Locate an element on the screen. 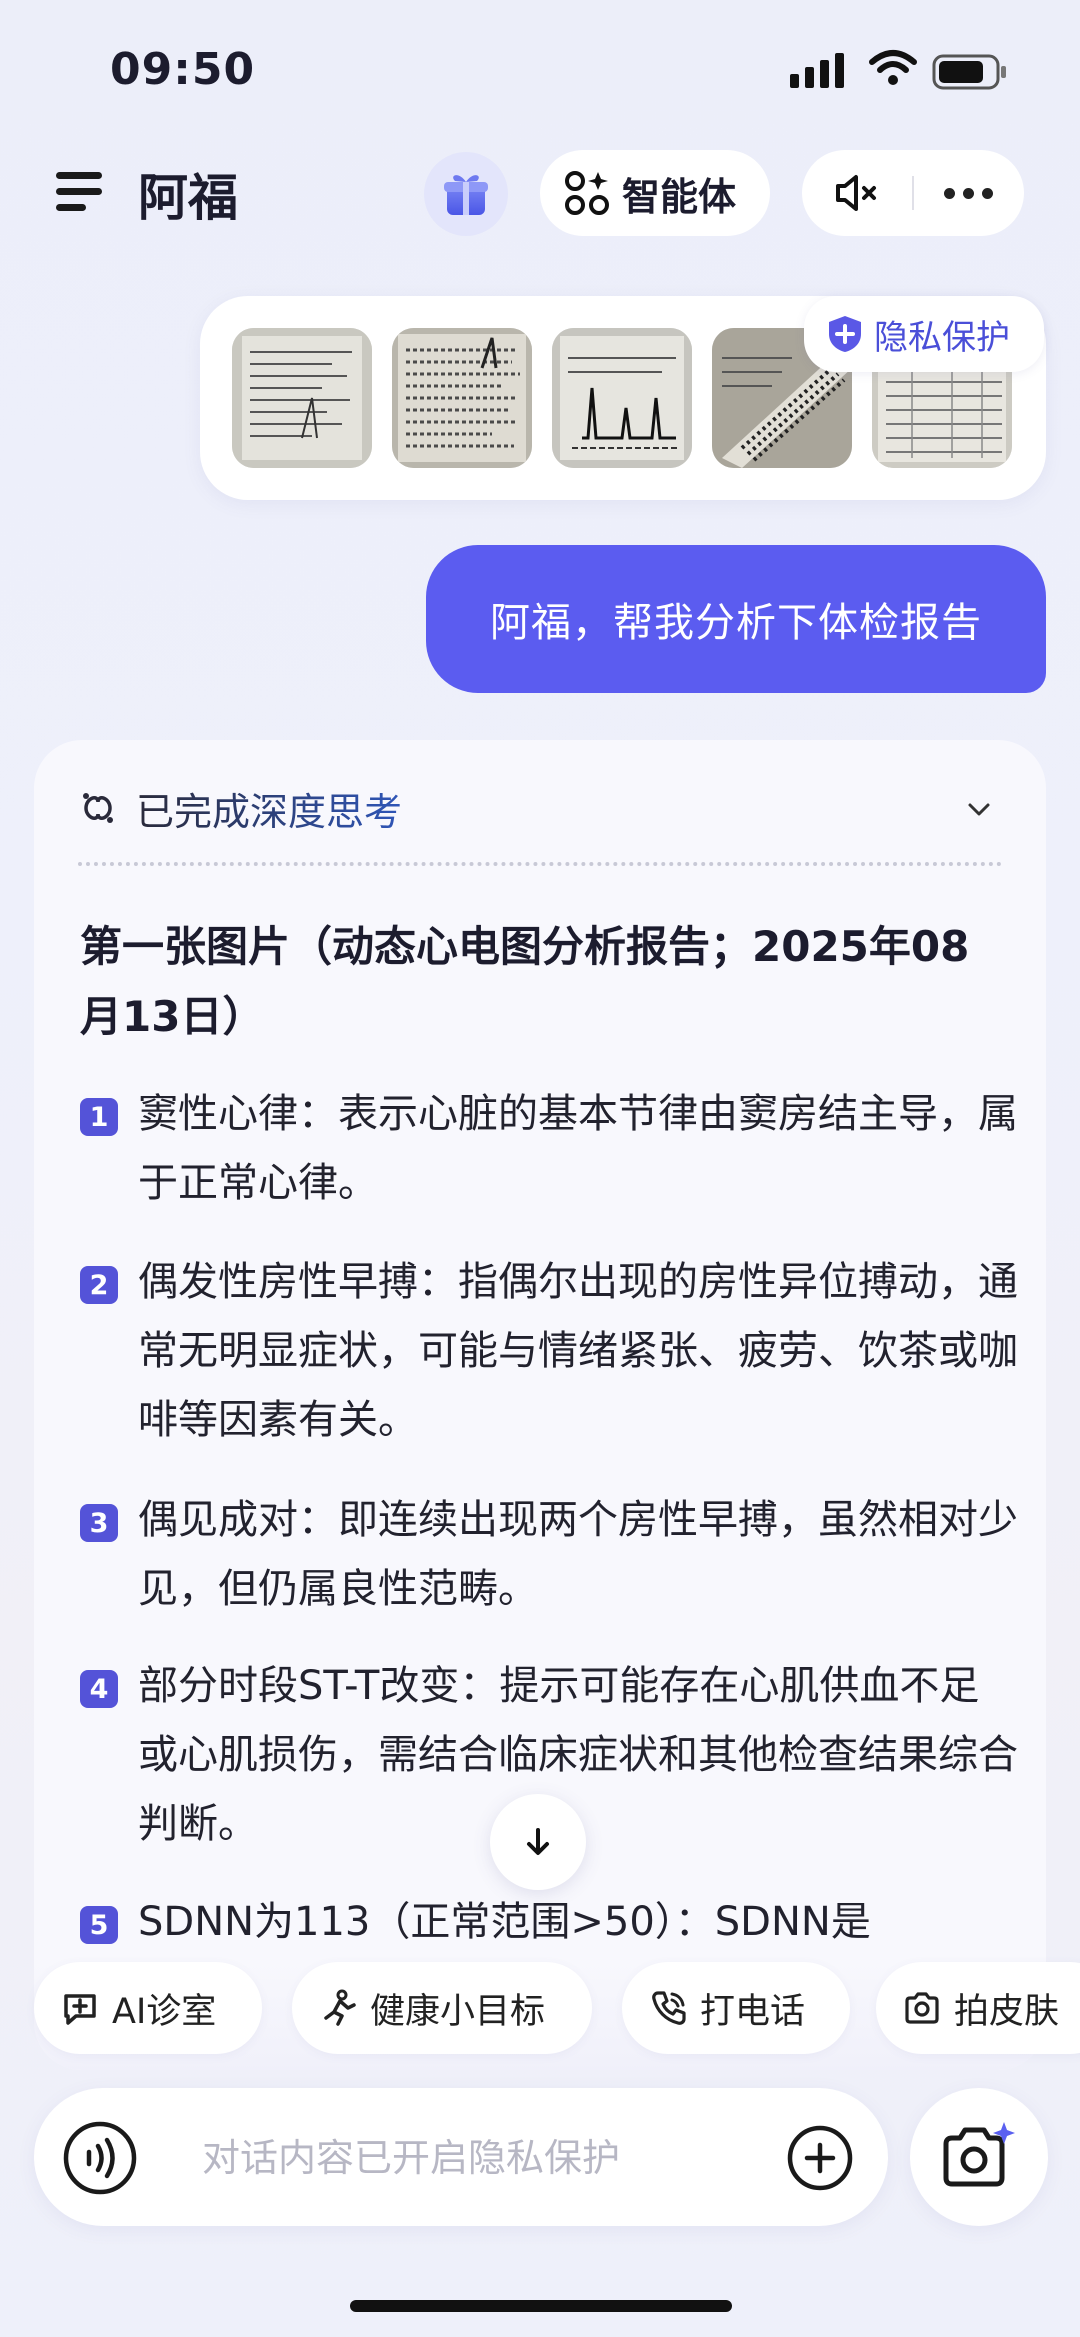 The height and width of the screenshot is (2337, 1080). utility-pill is located at coordinates (913, 193).